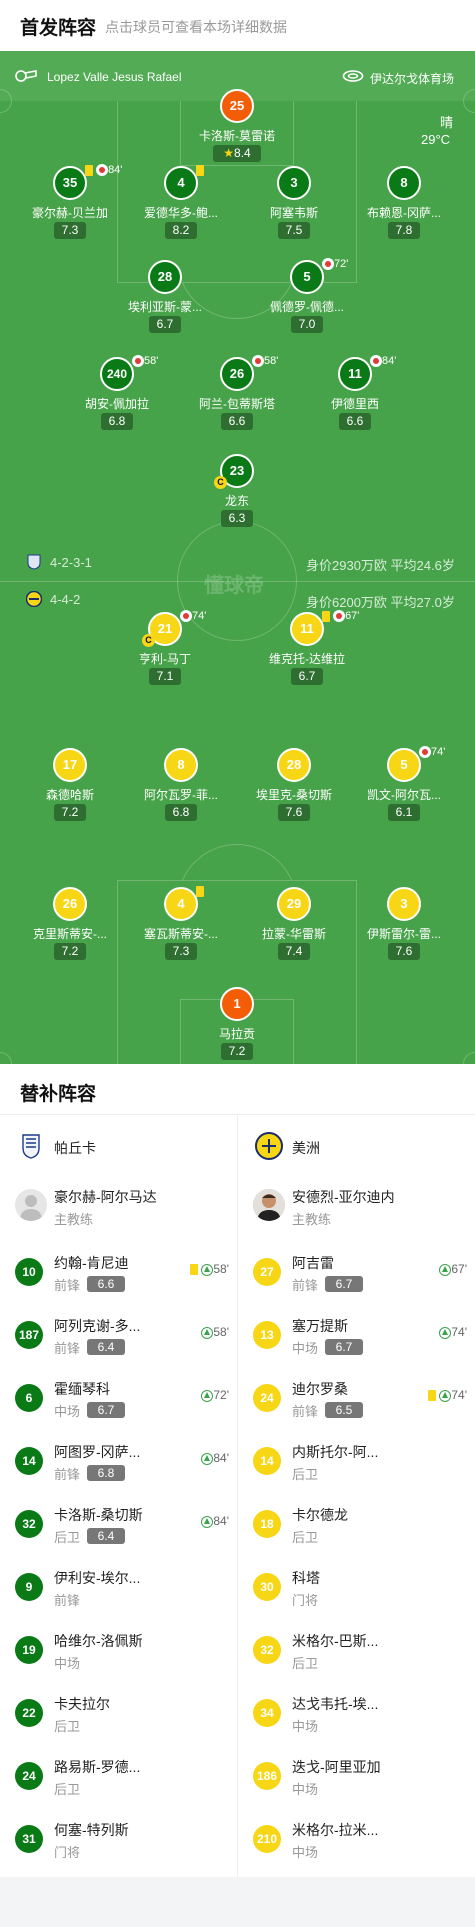 This screenshot has width=475, height=1927. What do you see at coordinates (335, 264) in the screenshot?
I see `player-events: 72'` at bounding box center [335, 264].